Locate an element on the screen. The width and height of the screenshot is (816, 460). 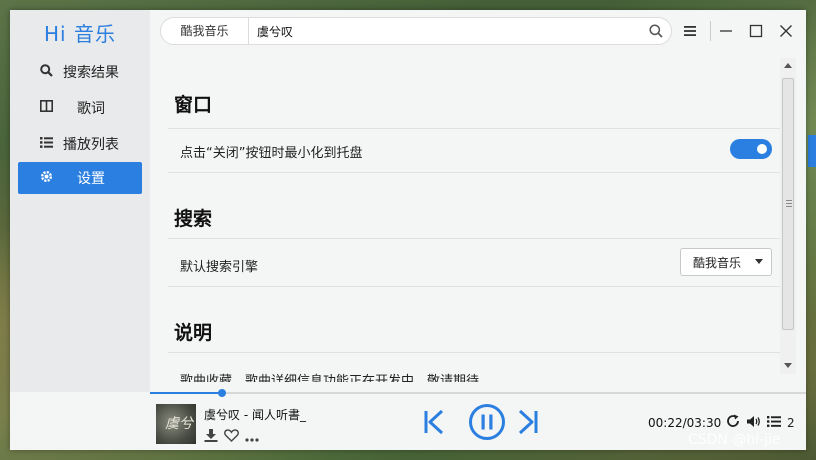
default-engine-select: 酷我音乐 is located at coordinates (726, 262).